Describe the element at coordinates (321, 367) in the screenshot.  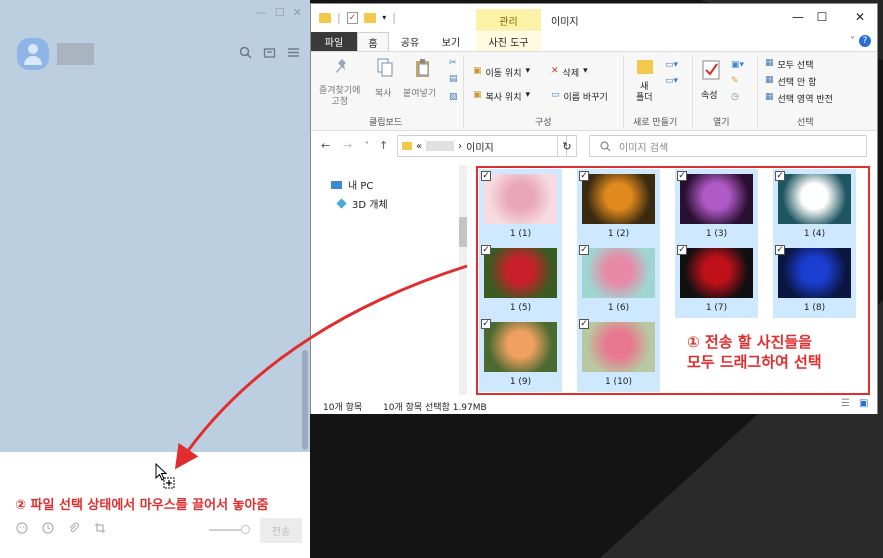
I see `drag-arrow` at that location.